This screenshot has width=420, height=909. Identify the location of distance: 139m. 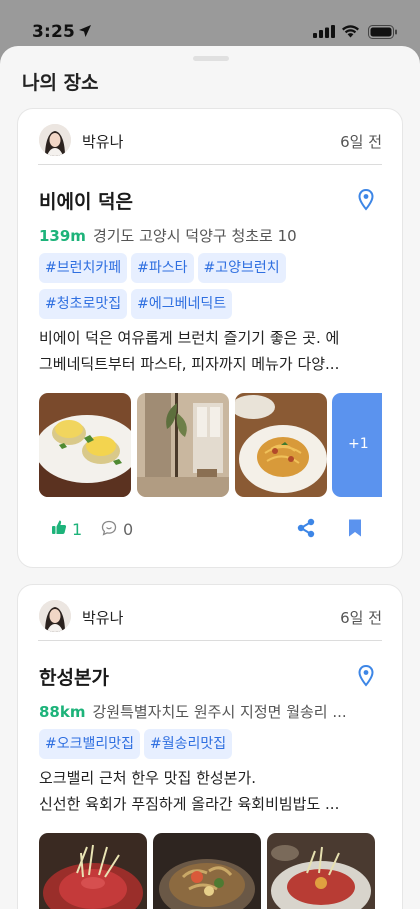
(62, 236).